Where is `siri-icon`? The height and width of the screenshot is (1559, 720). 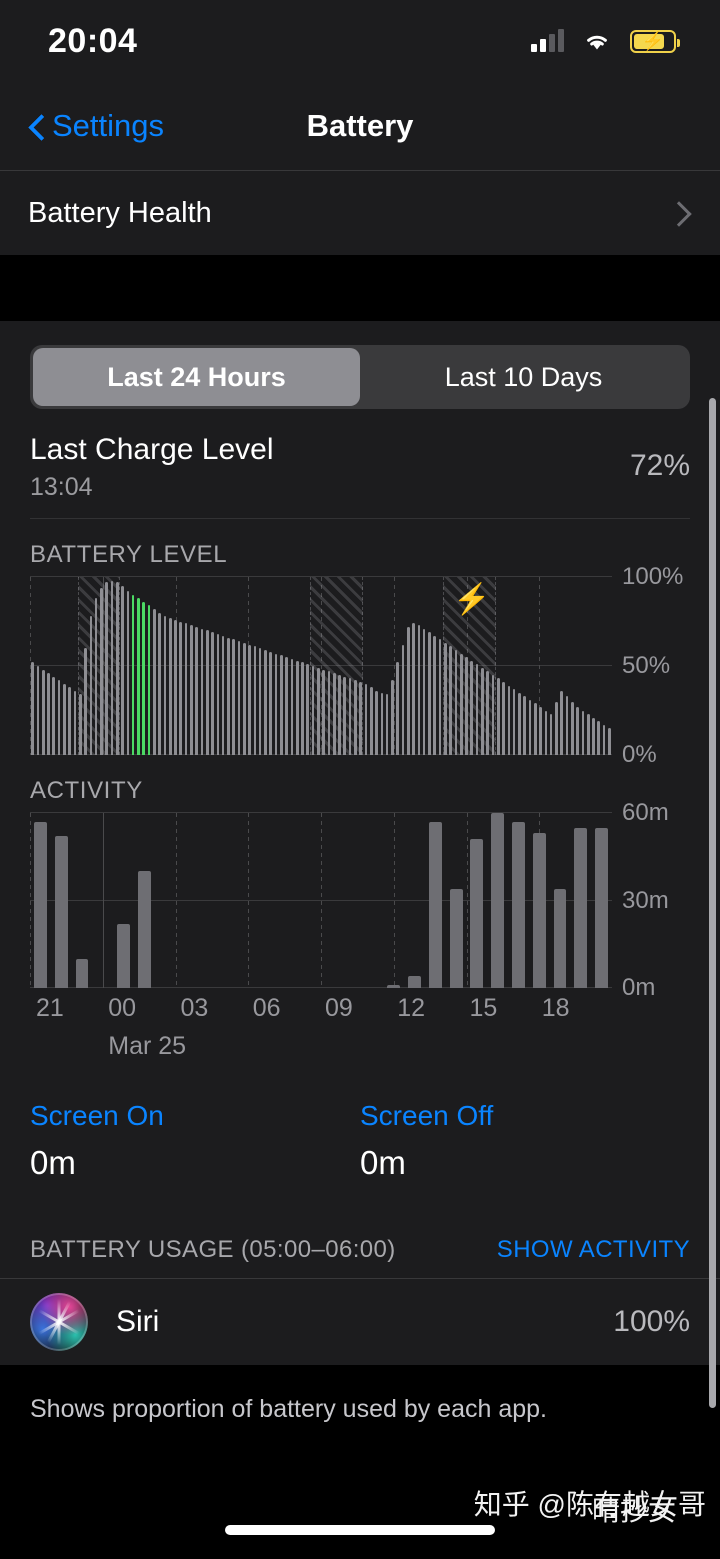
siri-icon is located at coordinates (59, 1322).